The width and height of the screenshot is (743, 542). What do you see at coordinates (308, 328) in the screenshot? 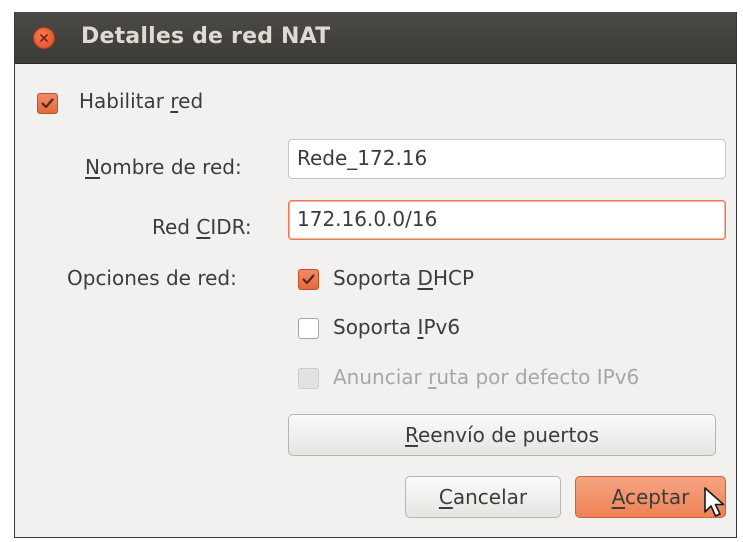
I see `ipv6-checkbox` at bounding box center [308, 328].